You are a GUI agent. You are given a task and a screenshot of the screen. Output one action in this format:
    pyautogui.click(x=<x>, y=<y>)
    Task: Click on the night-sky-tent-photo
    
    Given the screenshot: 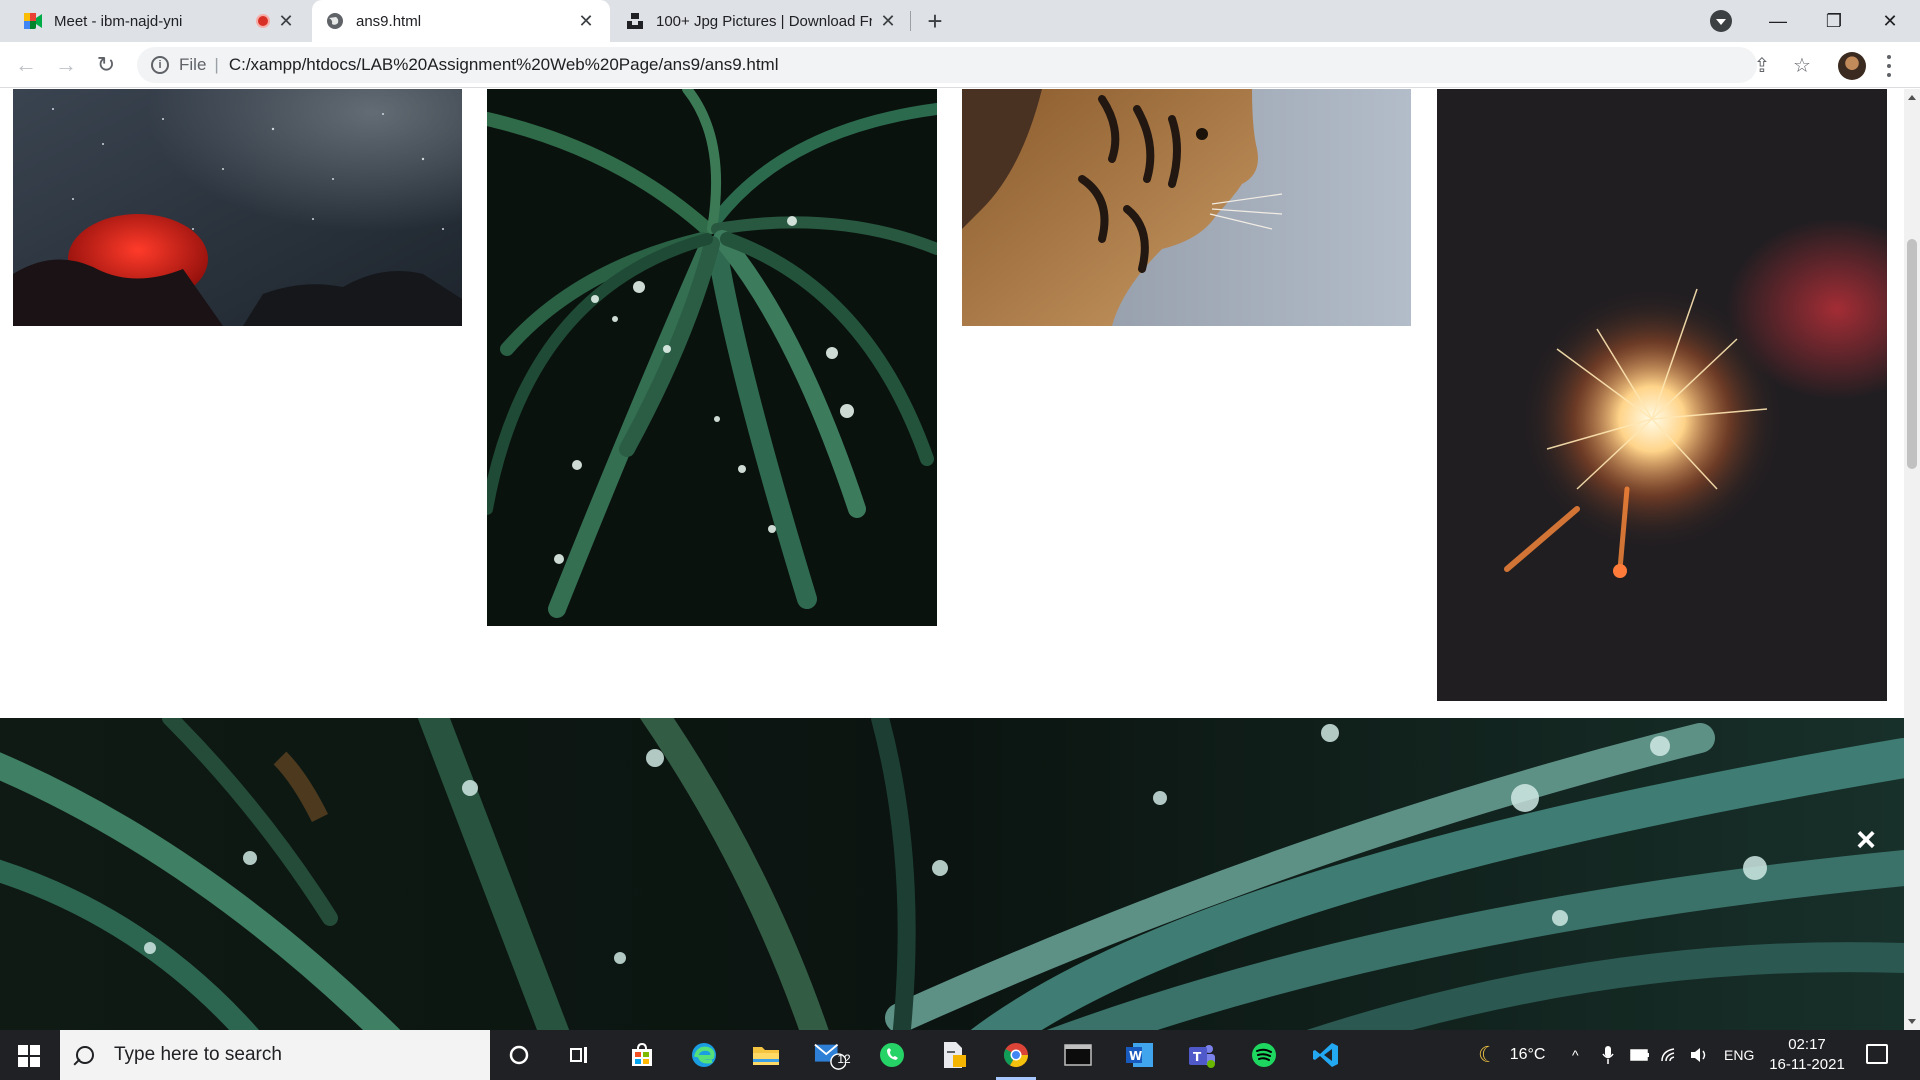 What is the action you would take?
    pyautogui.click(x=237, y=207)
    